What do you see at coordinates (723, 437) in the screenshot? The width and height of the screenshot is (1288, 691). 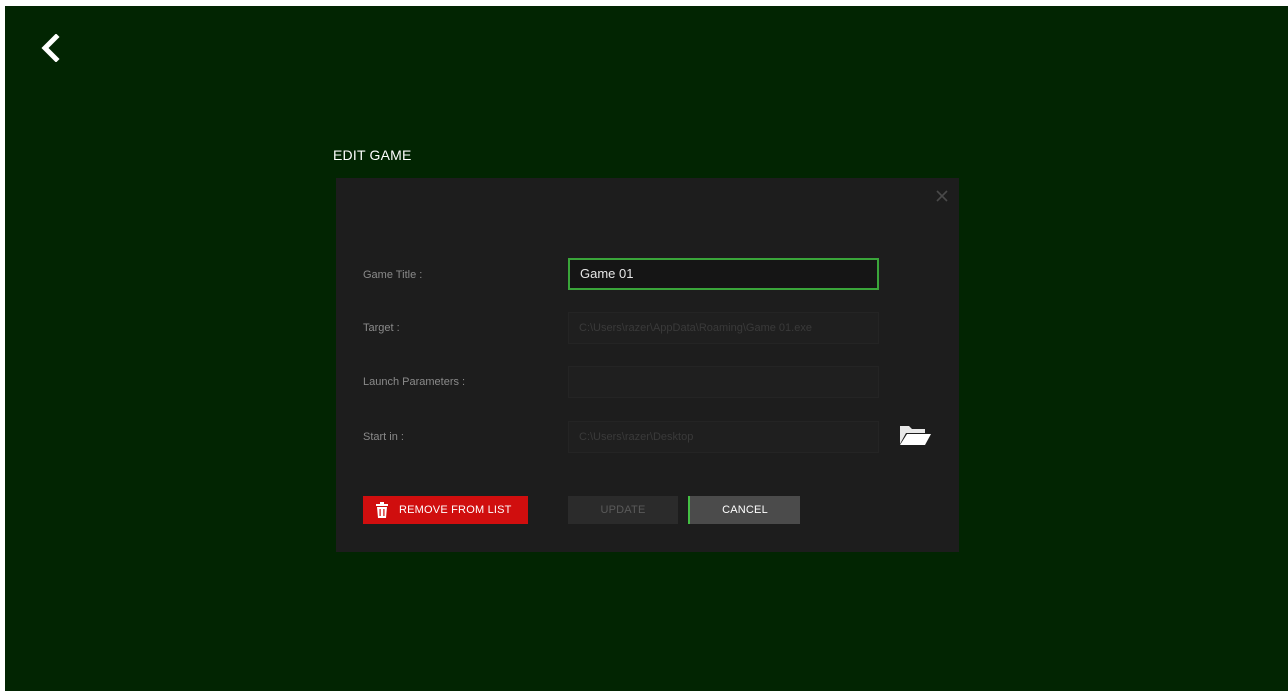 I see `start-in-input: C:\Users\razer\Desktop` at bounding box center [723, 437].